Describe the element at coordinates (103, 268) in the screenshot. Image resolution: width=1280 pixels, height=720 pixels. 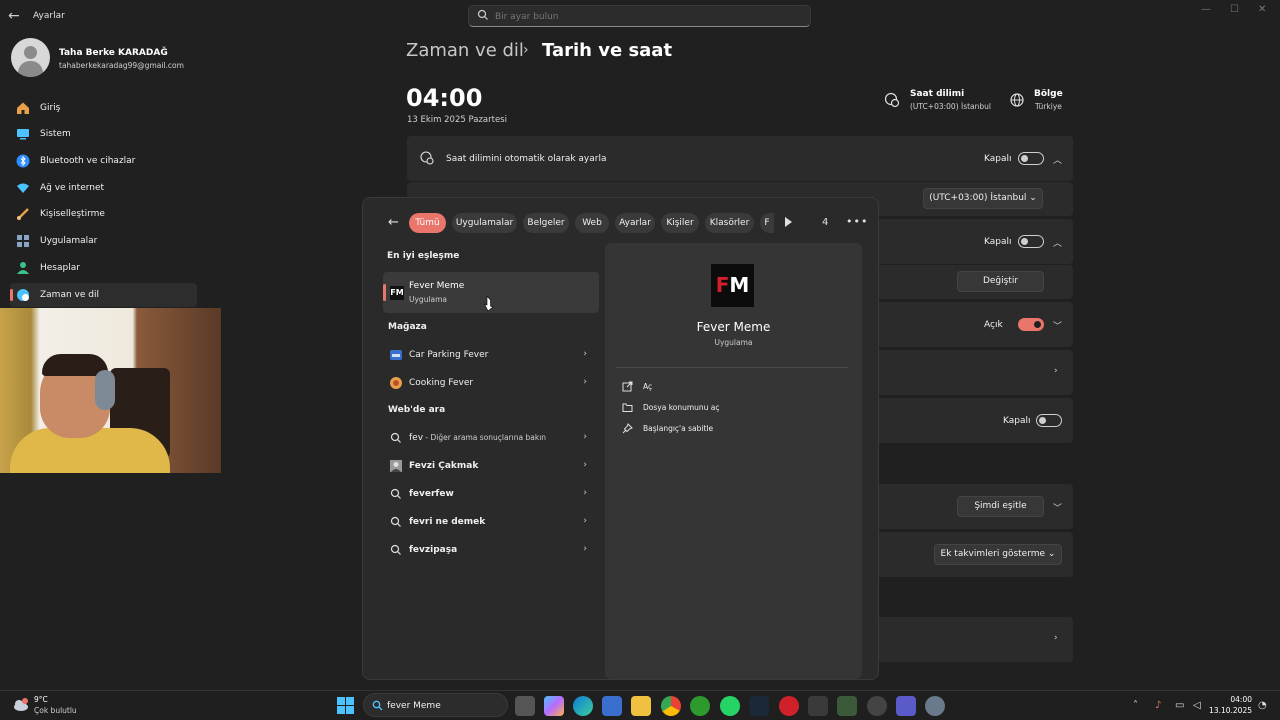
I see `sidebar-item-accounts: Hesaplar` at that location.